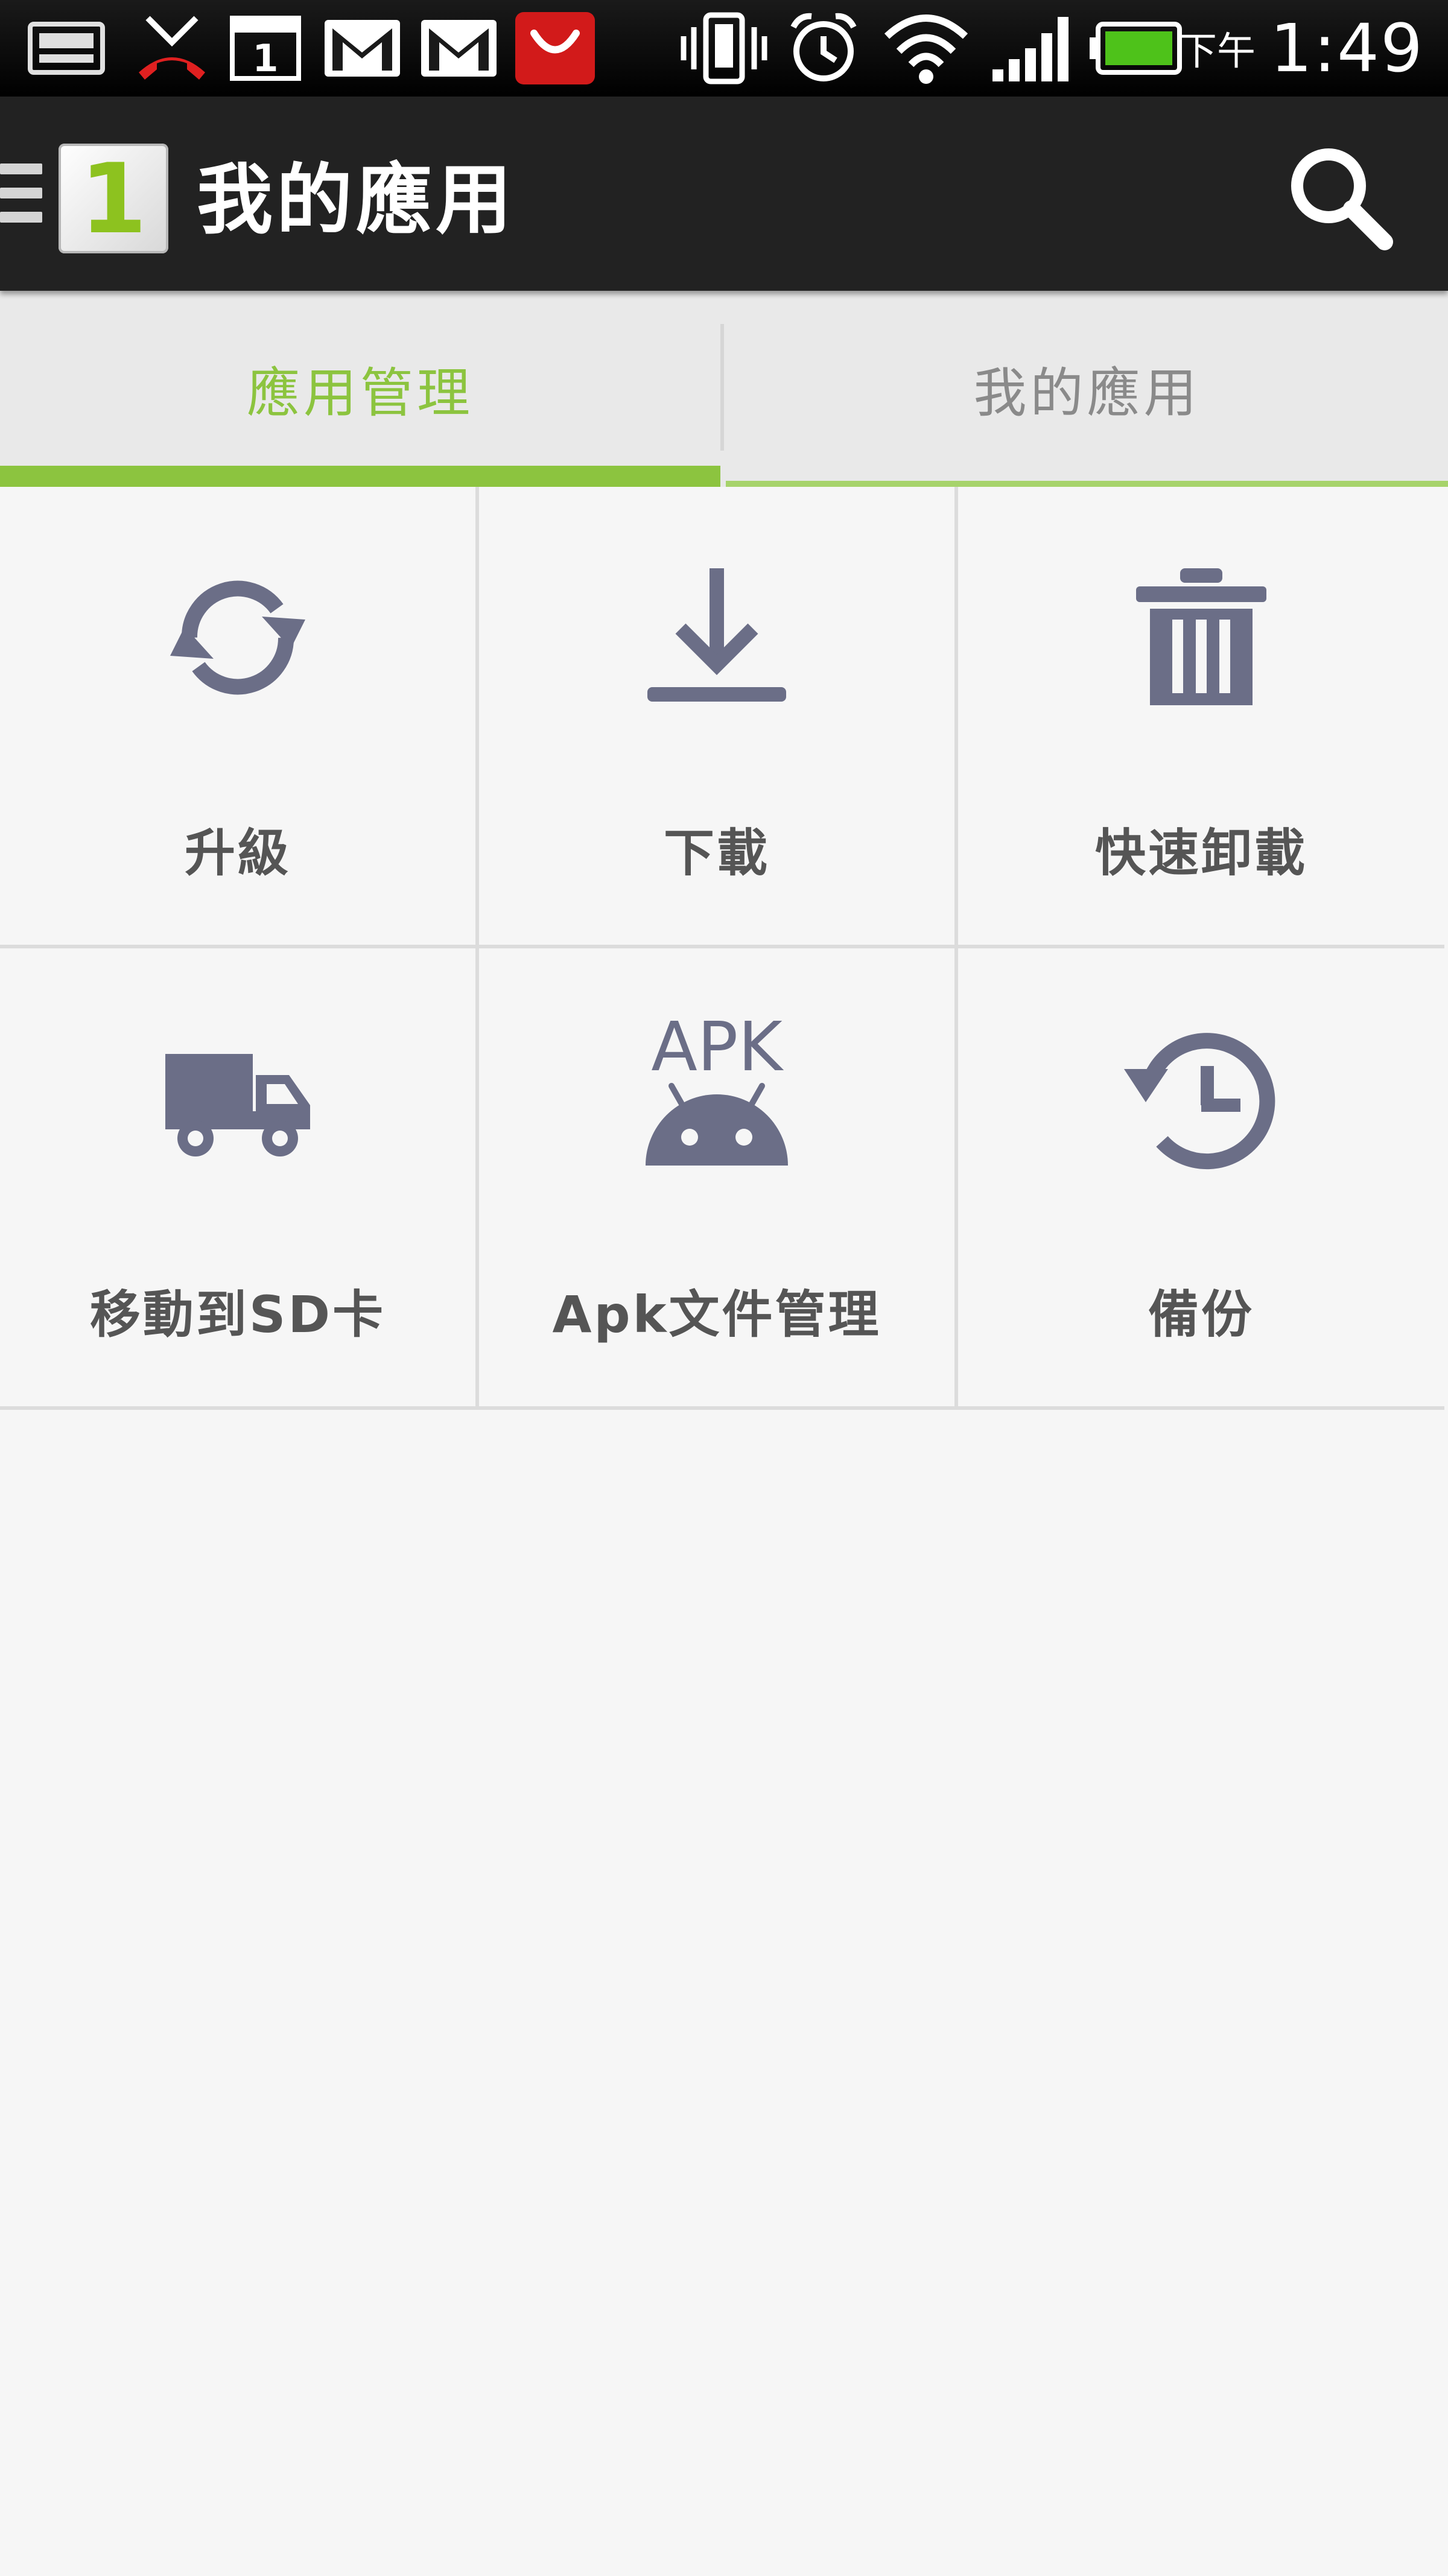 The image size is (1448, 2576). I want to click on calendar-icon: 1, so click(265, 49).